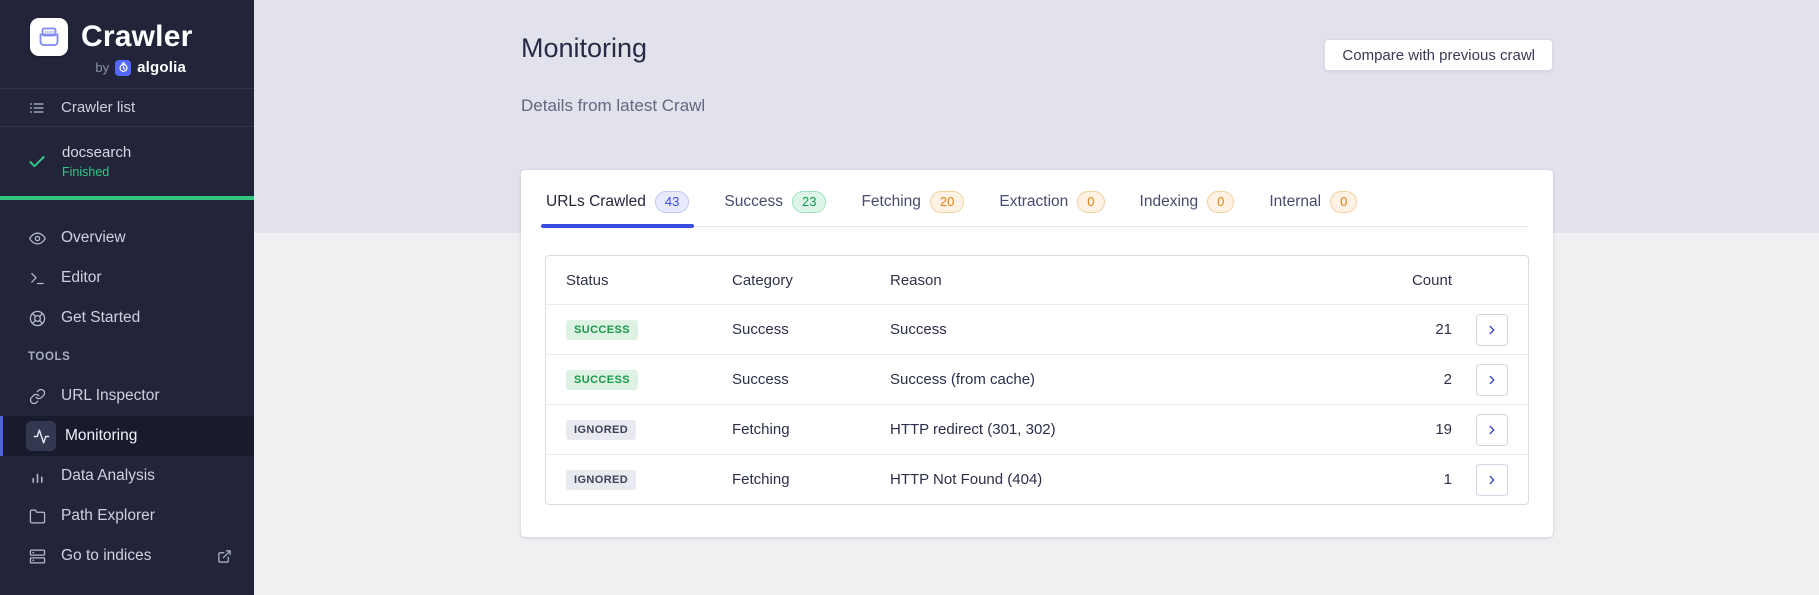 The image size is (1819, 595). Describe the element at coordinates (161, 67) in the screenshot. I see `algolia-brand-text: algolia` at that location.